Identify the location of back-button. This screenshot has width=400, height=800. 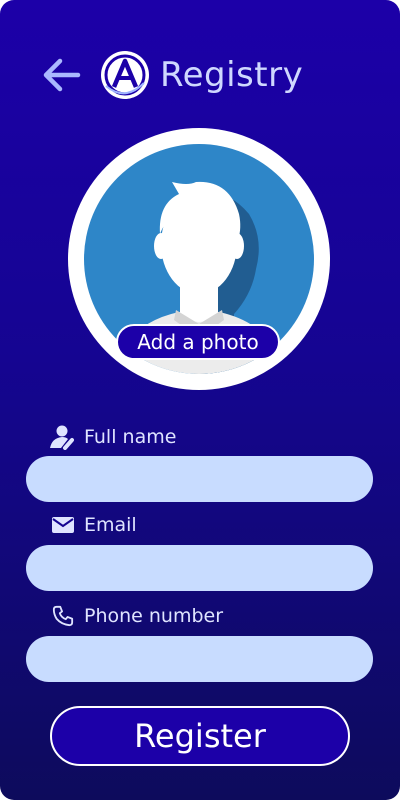
(61, 75).